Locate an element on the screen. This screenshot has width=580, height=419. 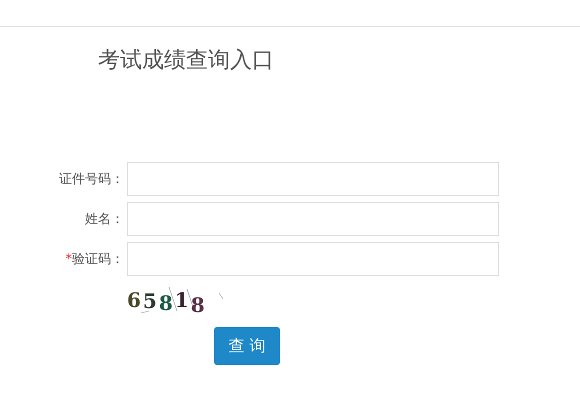
captcha-image: 65818 is located at coordinates (177, 300).